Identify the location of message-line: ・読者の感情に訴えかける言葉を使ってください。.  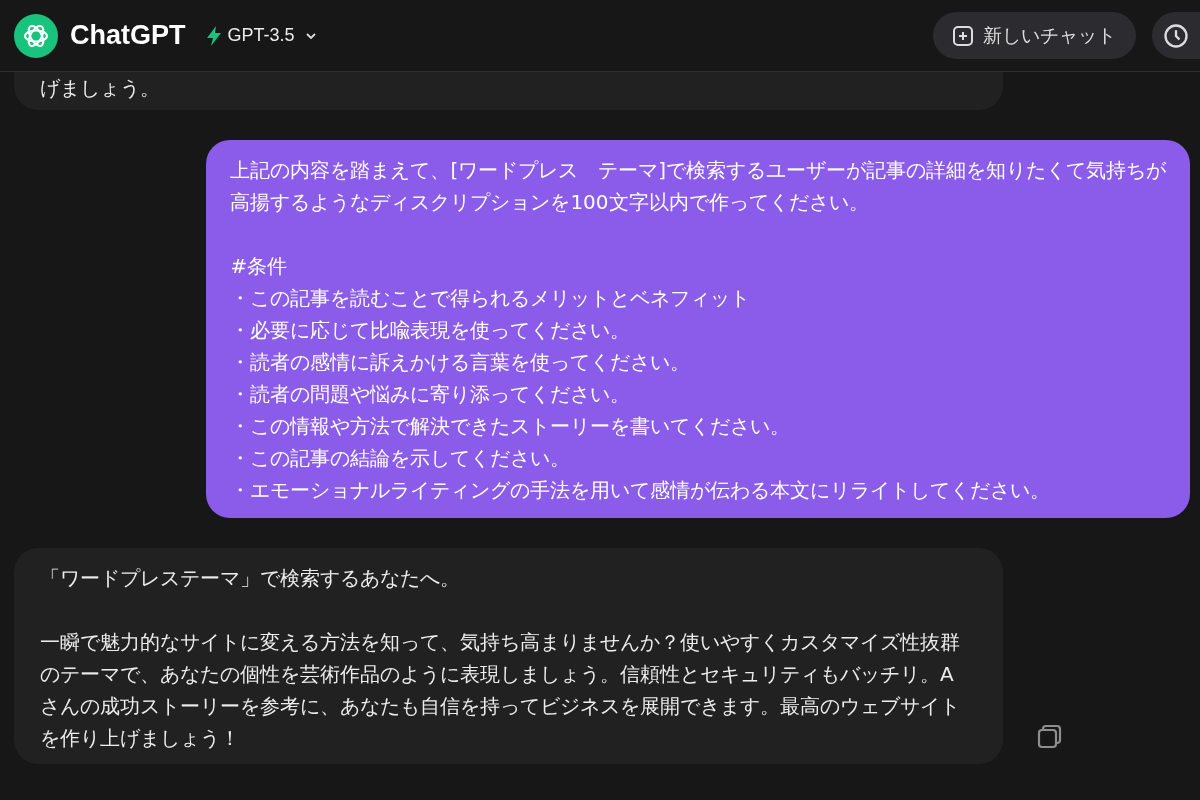
(460, 362).